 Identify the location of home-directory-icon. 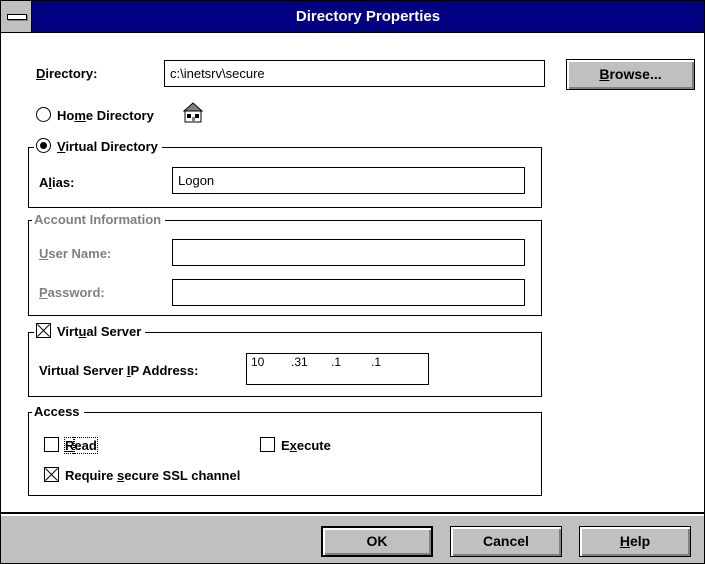
(193, 113).